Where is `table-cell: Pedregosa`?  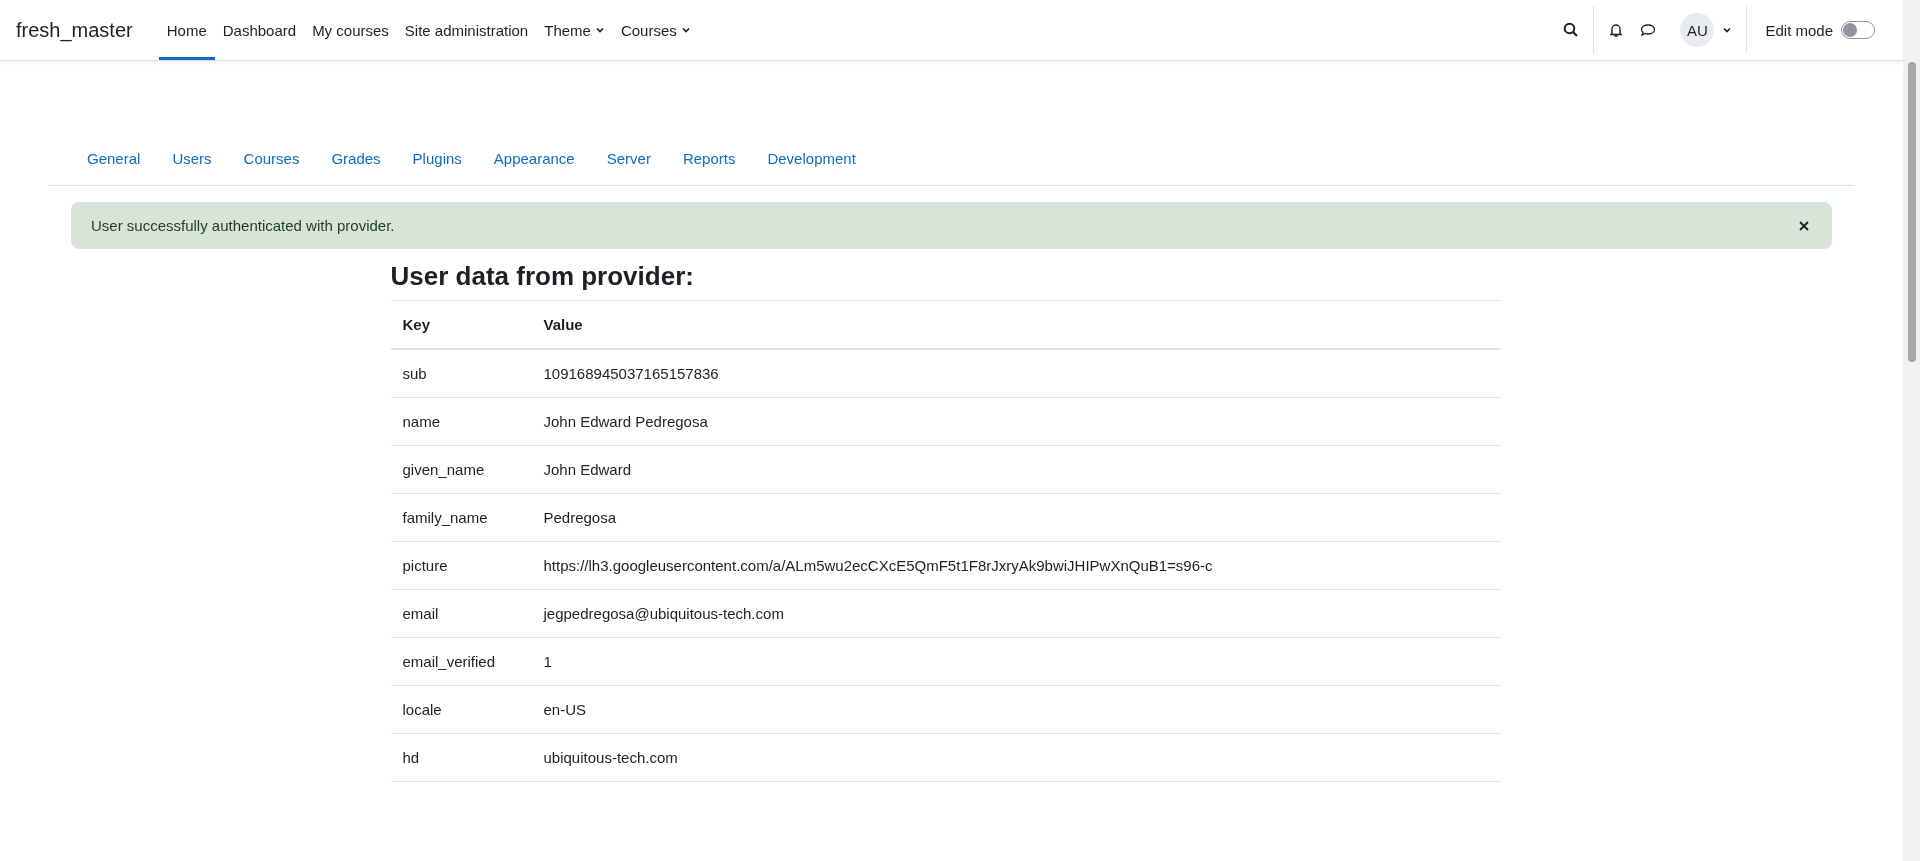
table-cell: Pedregosa is located at coordinates (1016, 517).